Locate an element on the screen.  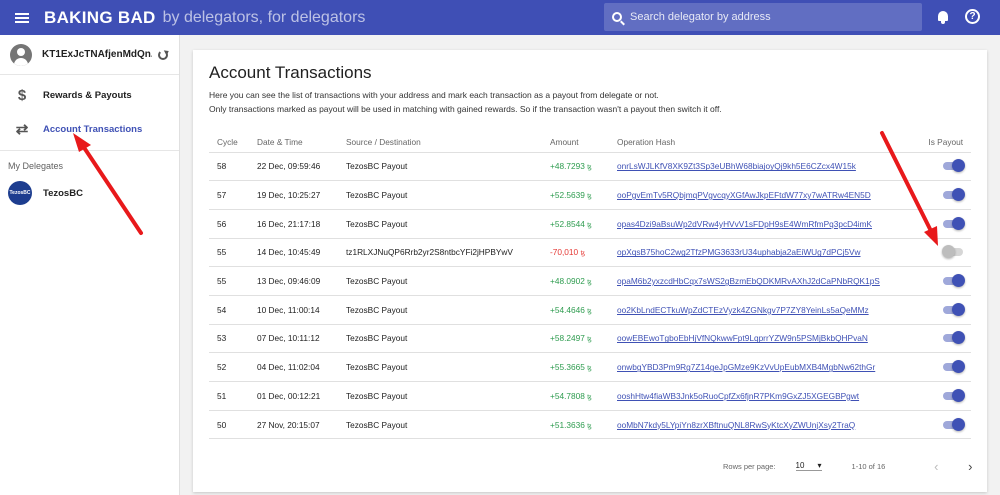
bell-icon is located at coordinates (943, 17).